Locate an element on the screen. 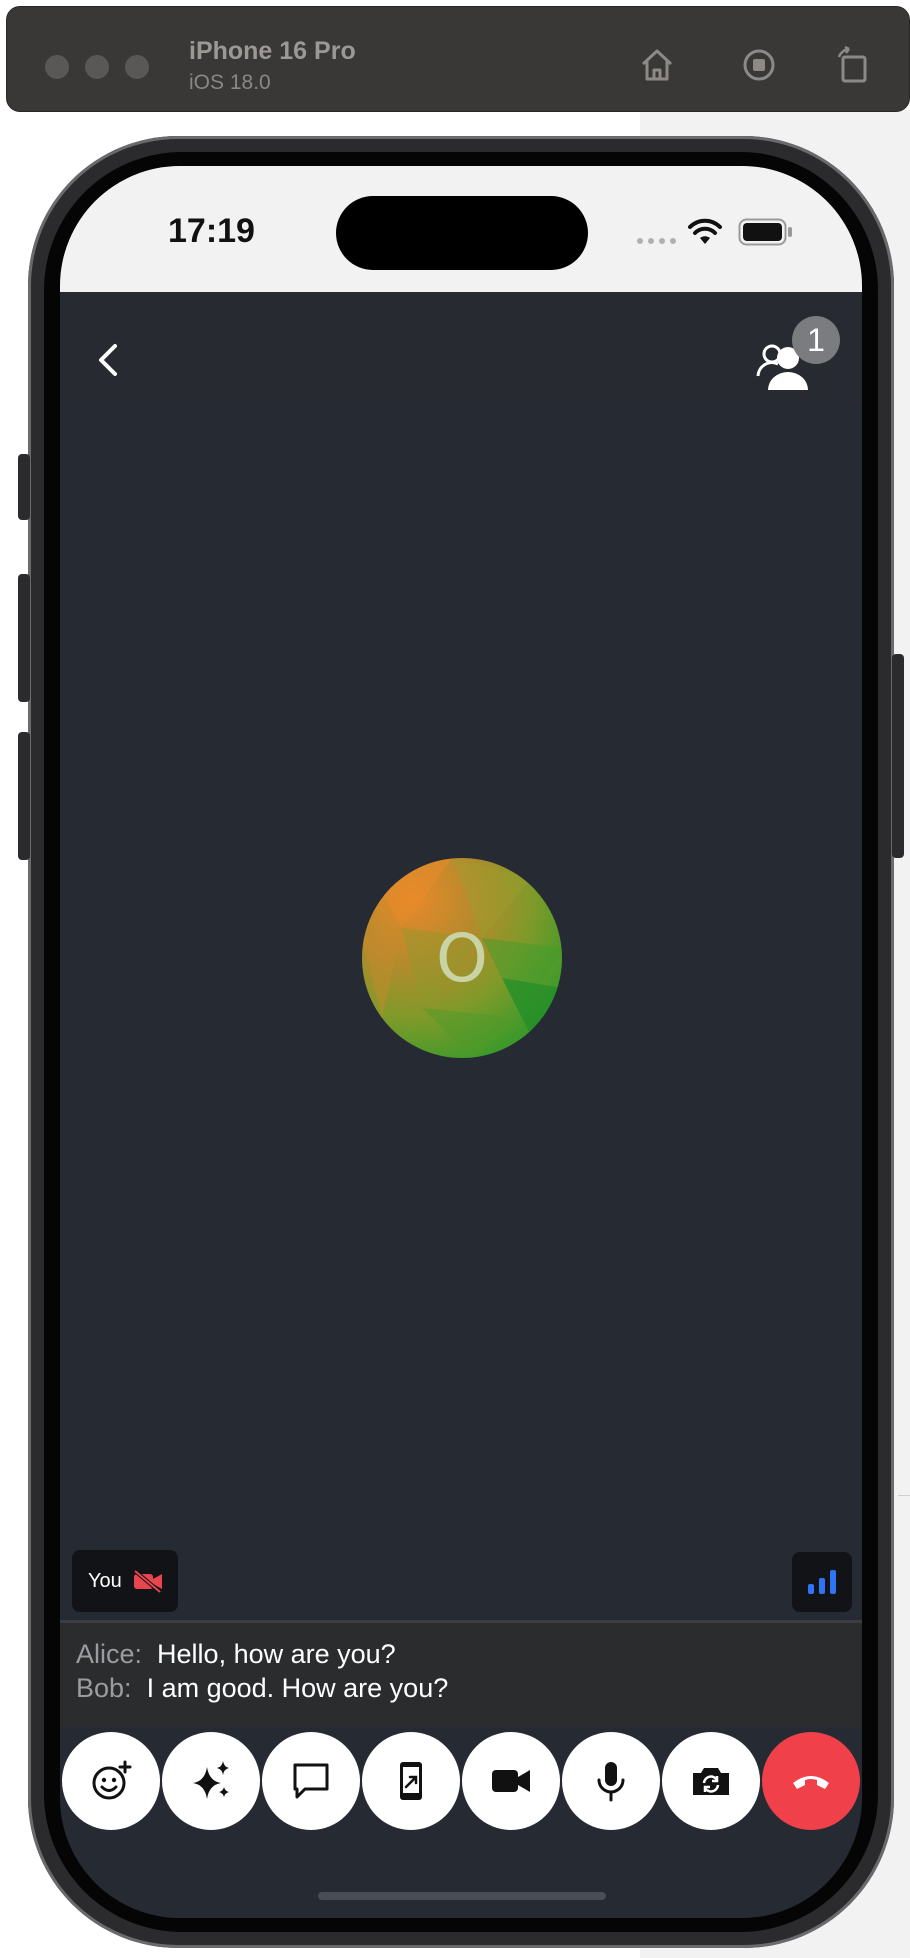 The width and height of the screenshot is (910, 1958). simulator-device-name: iPhone 16 Pro is located at coordinates (272, 51).